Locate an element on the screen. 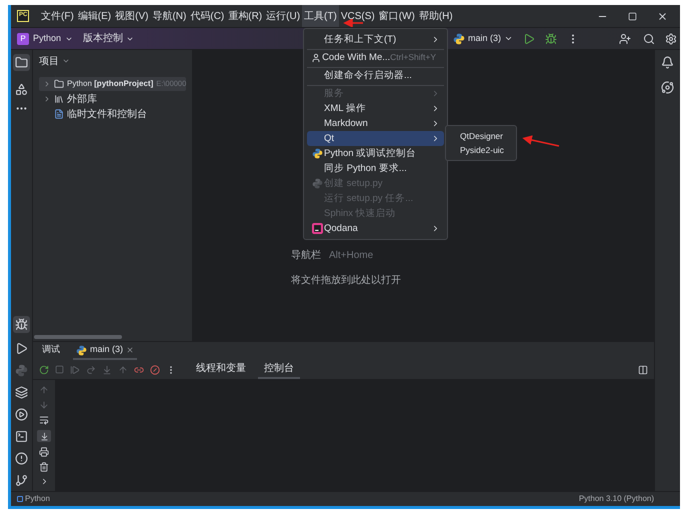 The width and height of the screenshot is (685, 513). status-project: Python is located at coordinates (37, 499).